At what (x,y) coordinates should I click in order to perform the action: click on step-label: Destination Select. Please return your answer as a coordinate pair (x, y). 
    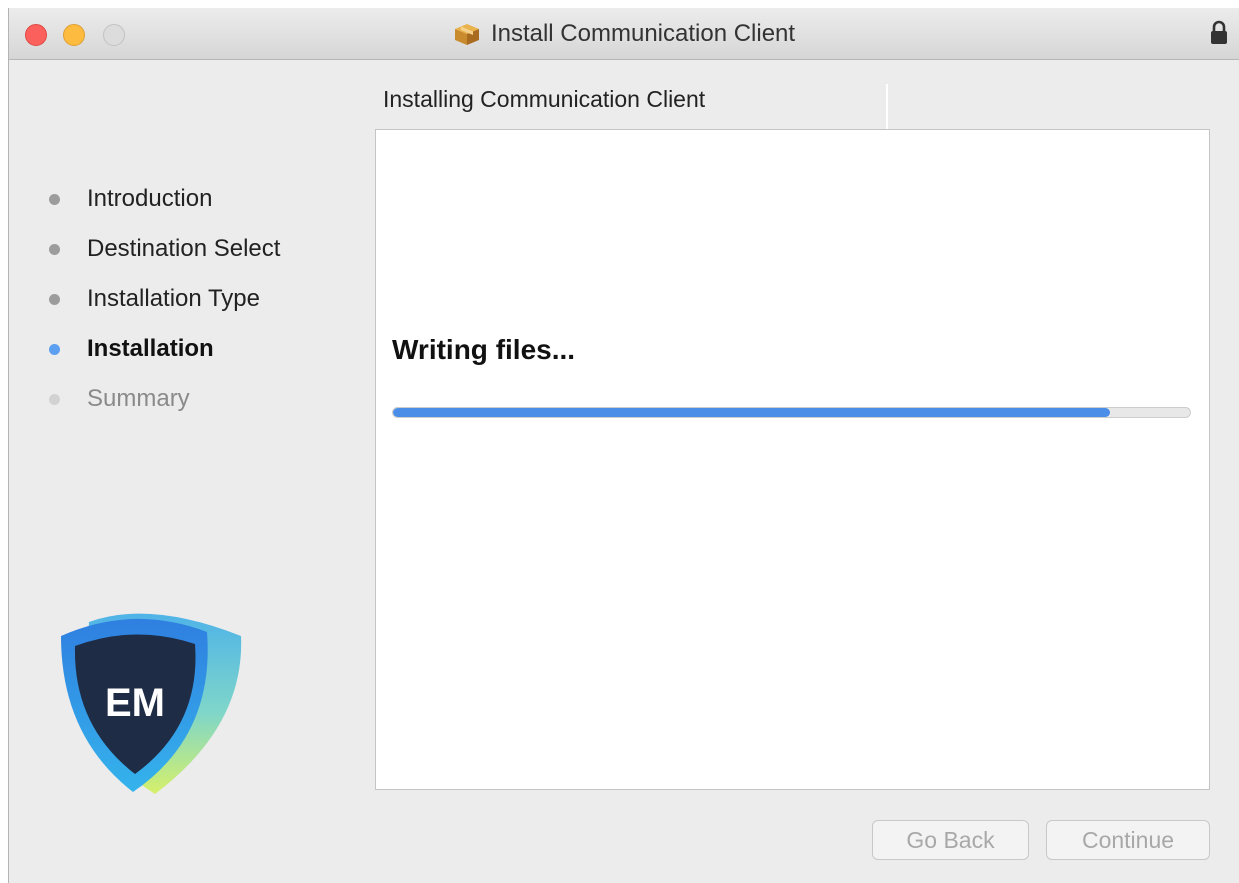
    Looking at the image, I should click on (184, 248).